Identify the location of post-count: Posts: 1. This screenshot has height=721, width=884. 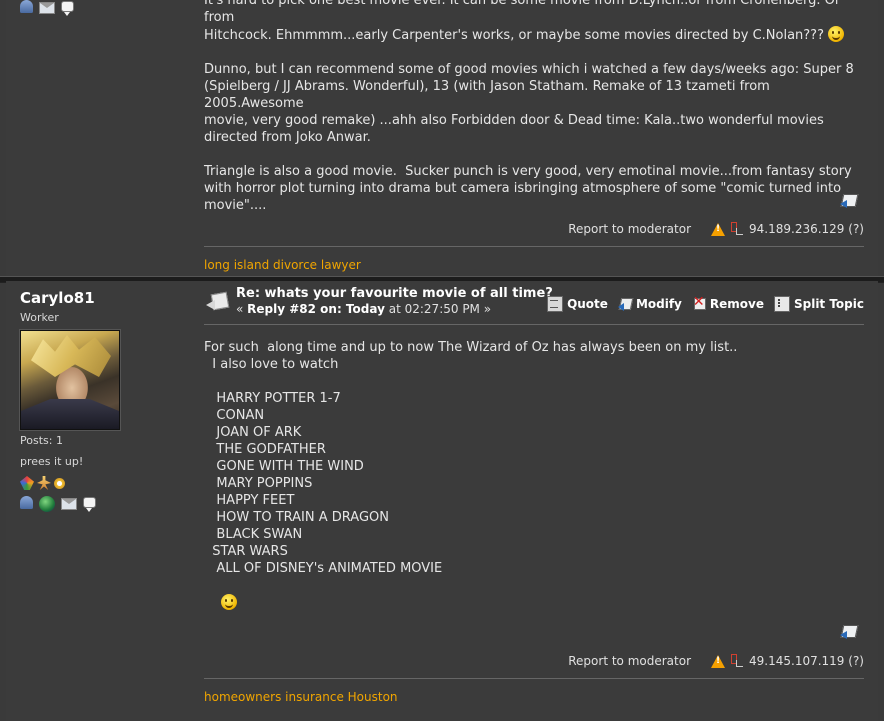
(41, 440).